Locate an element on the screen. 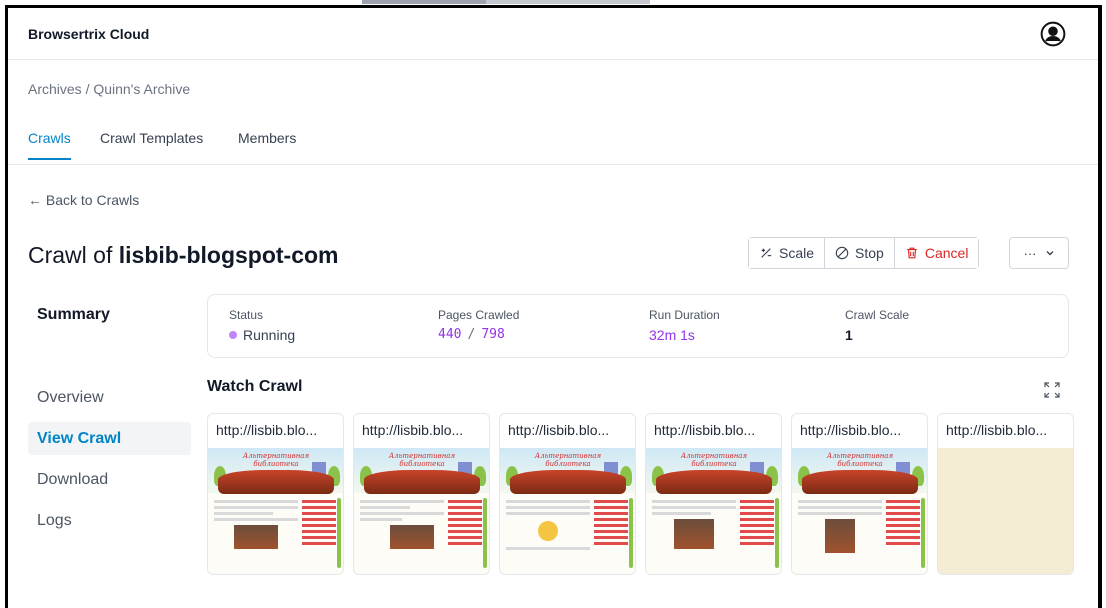  stop-button: Stop is located at coordinates (860, 253).